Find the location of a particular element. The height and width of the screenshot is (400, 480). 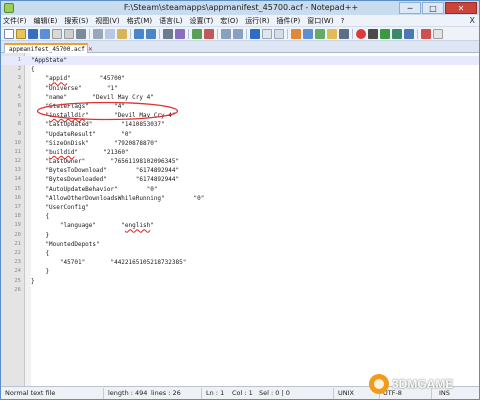

code-line: 5 "name" "Devil May Cry 4" is located at coordinates (240, 97).